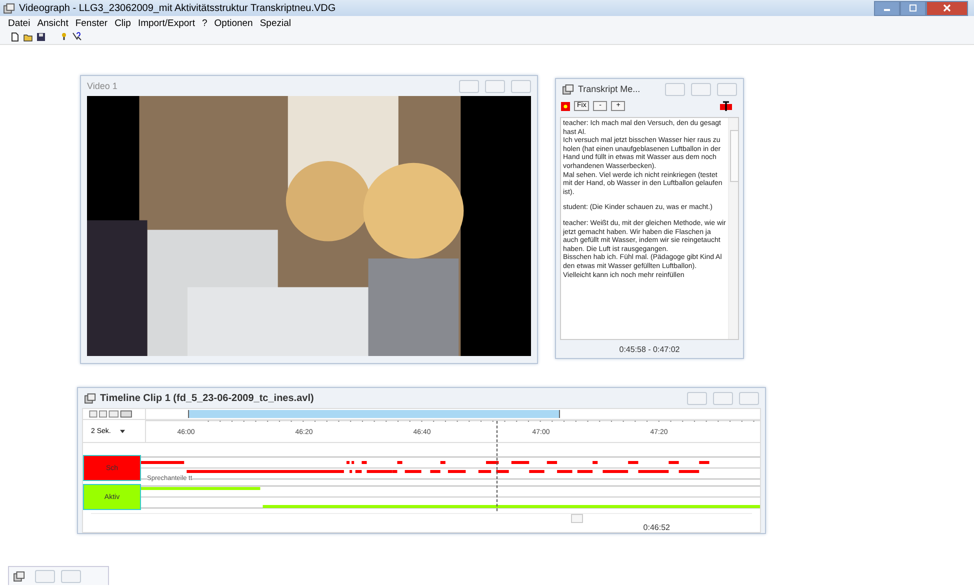 This screenshot has width=974, height=587. What do you see at coordinates (374, 414) in the screenshot?
I see `selection-range-bar` at bounding box center [374, 414].